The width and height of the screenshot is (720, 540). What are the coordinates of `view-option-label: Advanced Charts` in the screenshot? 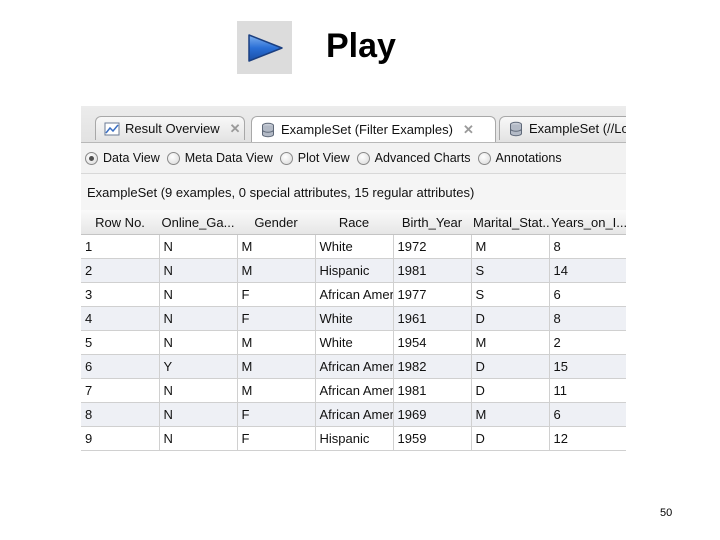 It's located at (422, 158).